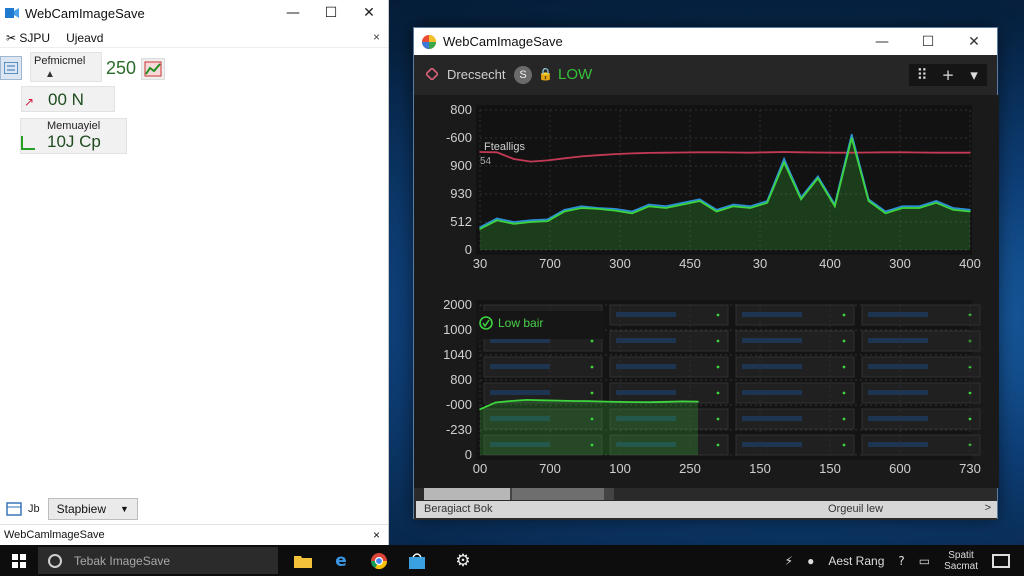  Describe the element at coordinates (376, 37) in the screenshot. I see `menu-close-icon: ×` at that location.